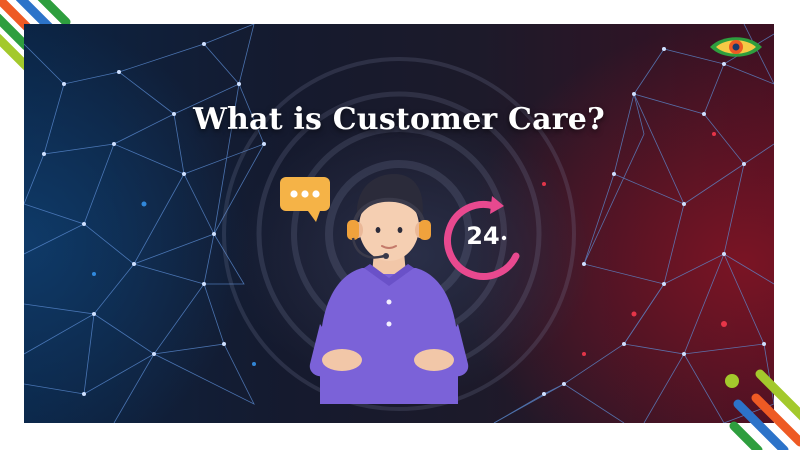 The height and width of the screenshot is (450, 800). Describe the element at coordinates (736, 47) in the screenshot. I see `eye-logo-icon` at that location.